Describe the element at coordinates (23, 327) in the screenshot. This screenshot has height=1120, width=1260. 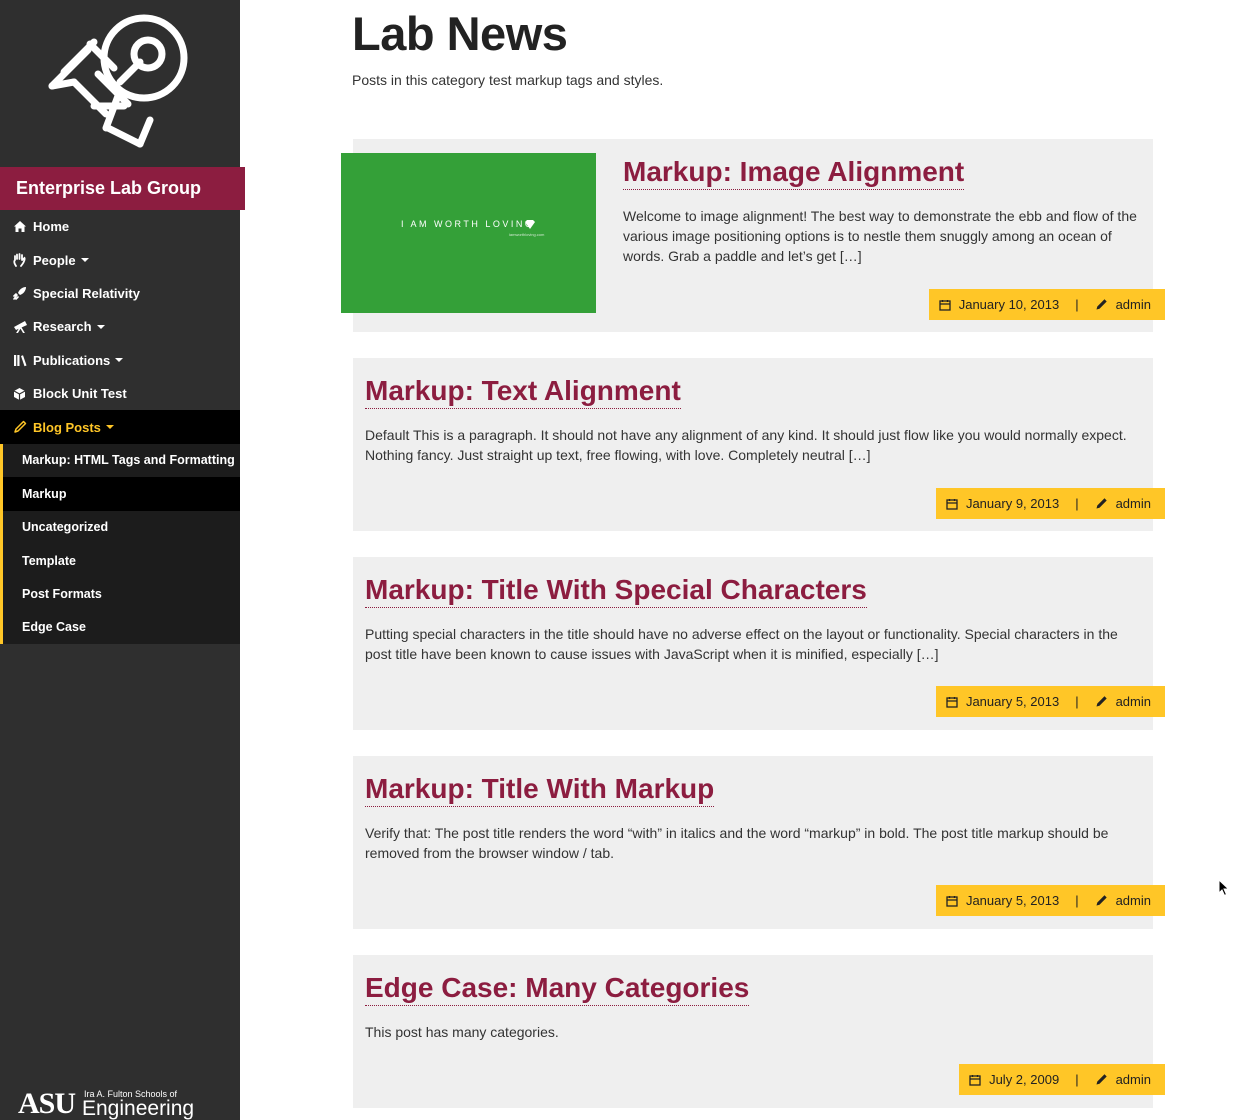
I see `telescope-icon` at that location.